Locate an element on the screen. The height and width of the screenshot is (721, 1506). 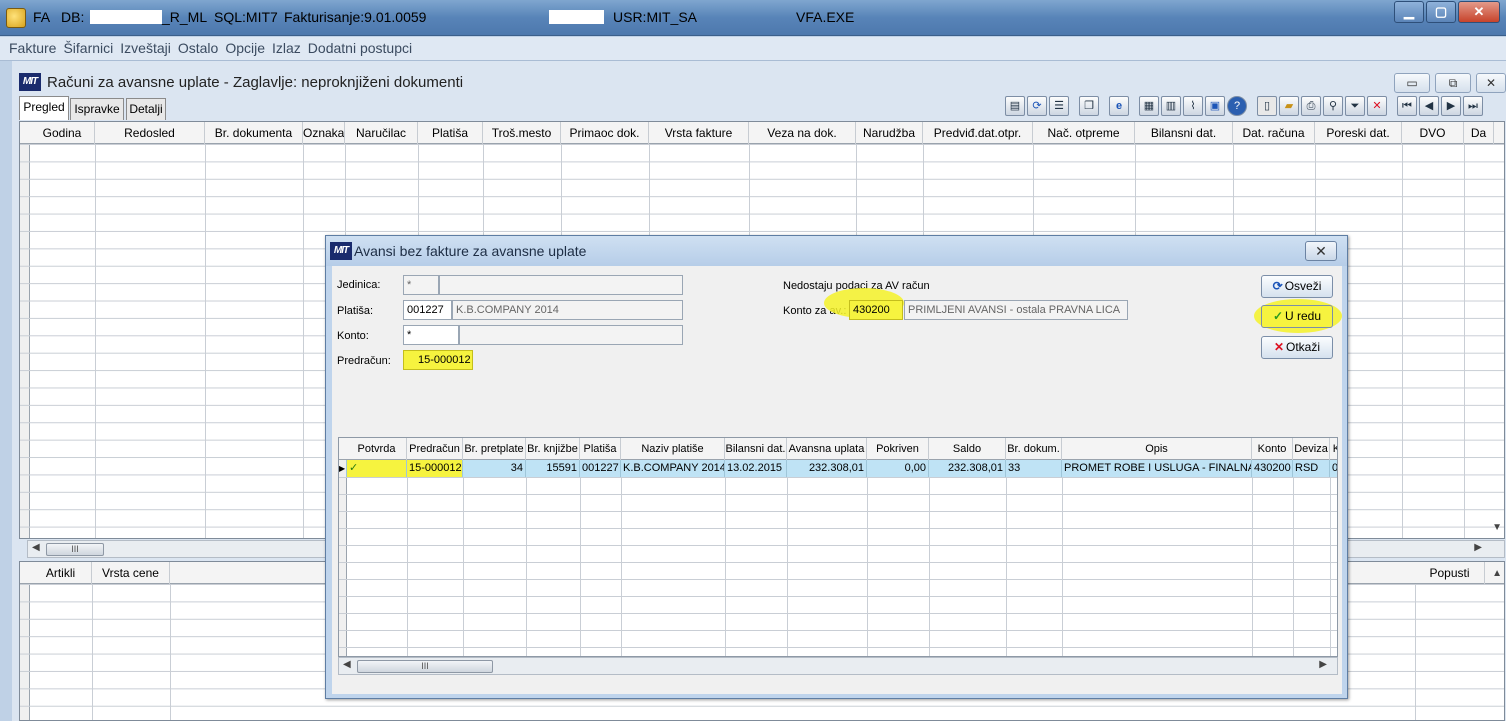
menu-ostalo: Ostalo is located at coordinates (198, 48).